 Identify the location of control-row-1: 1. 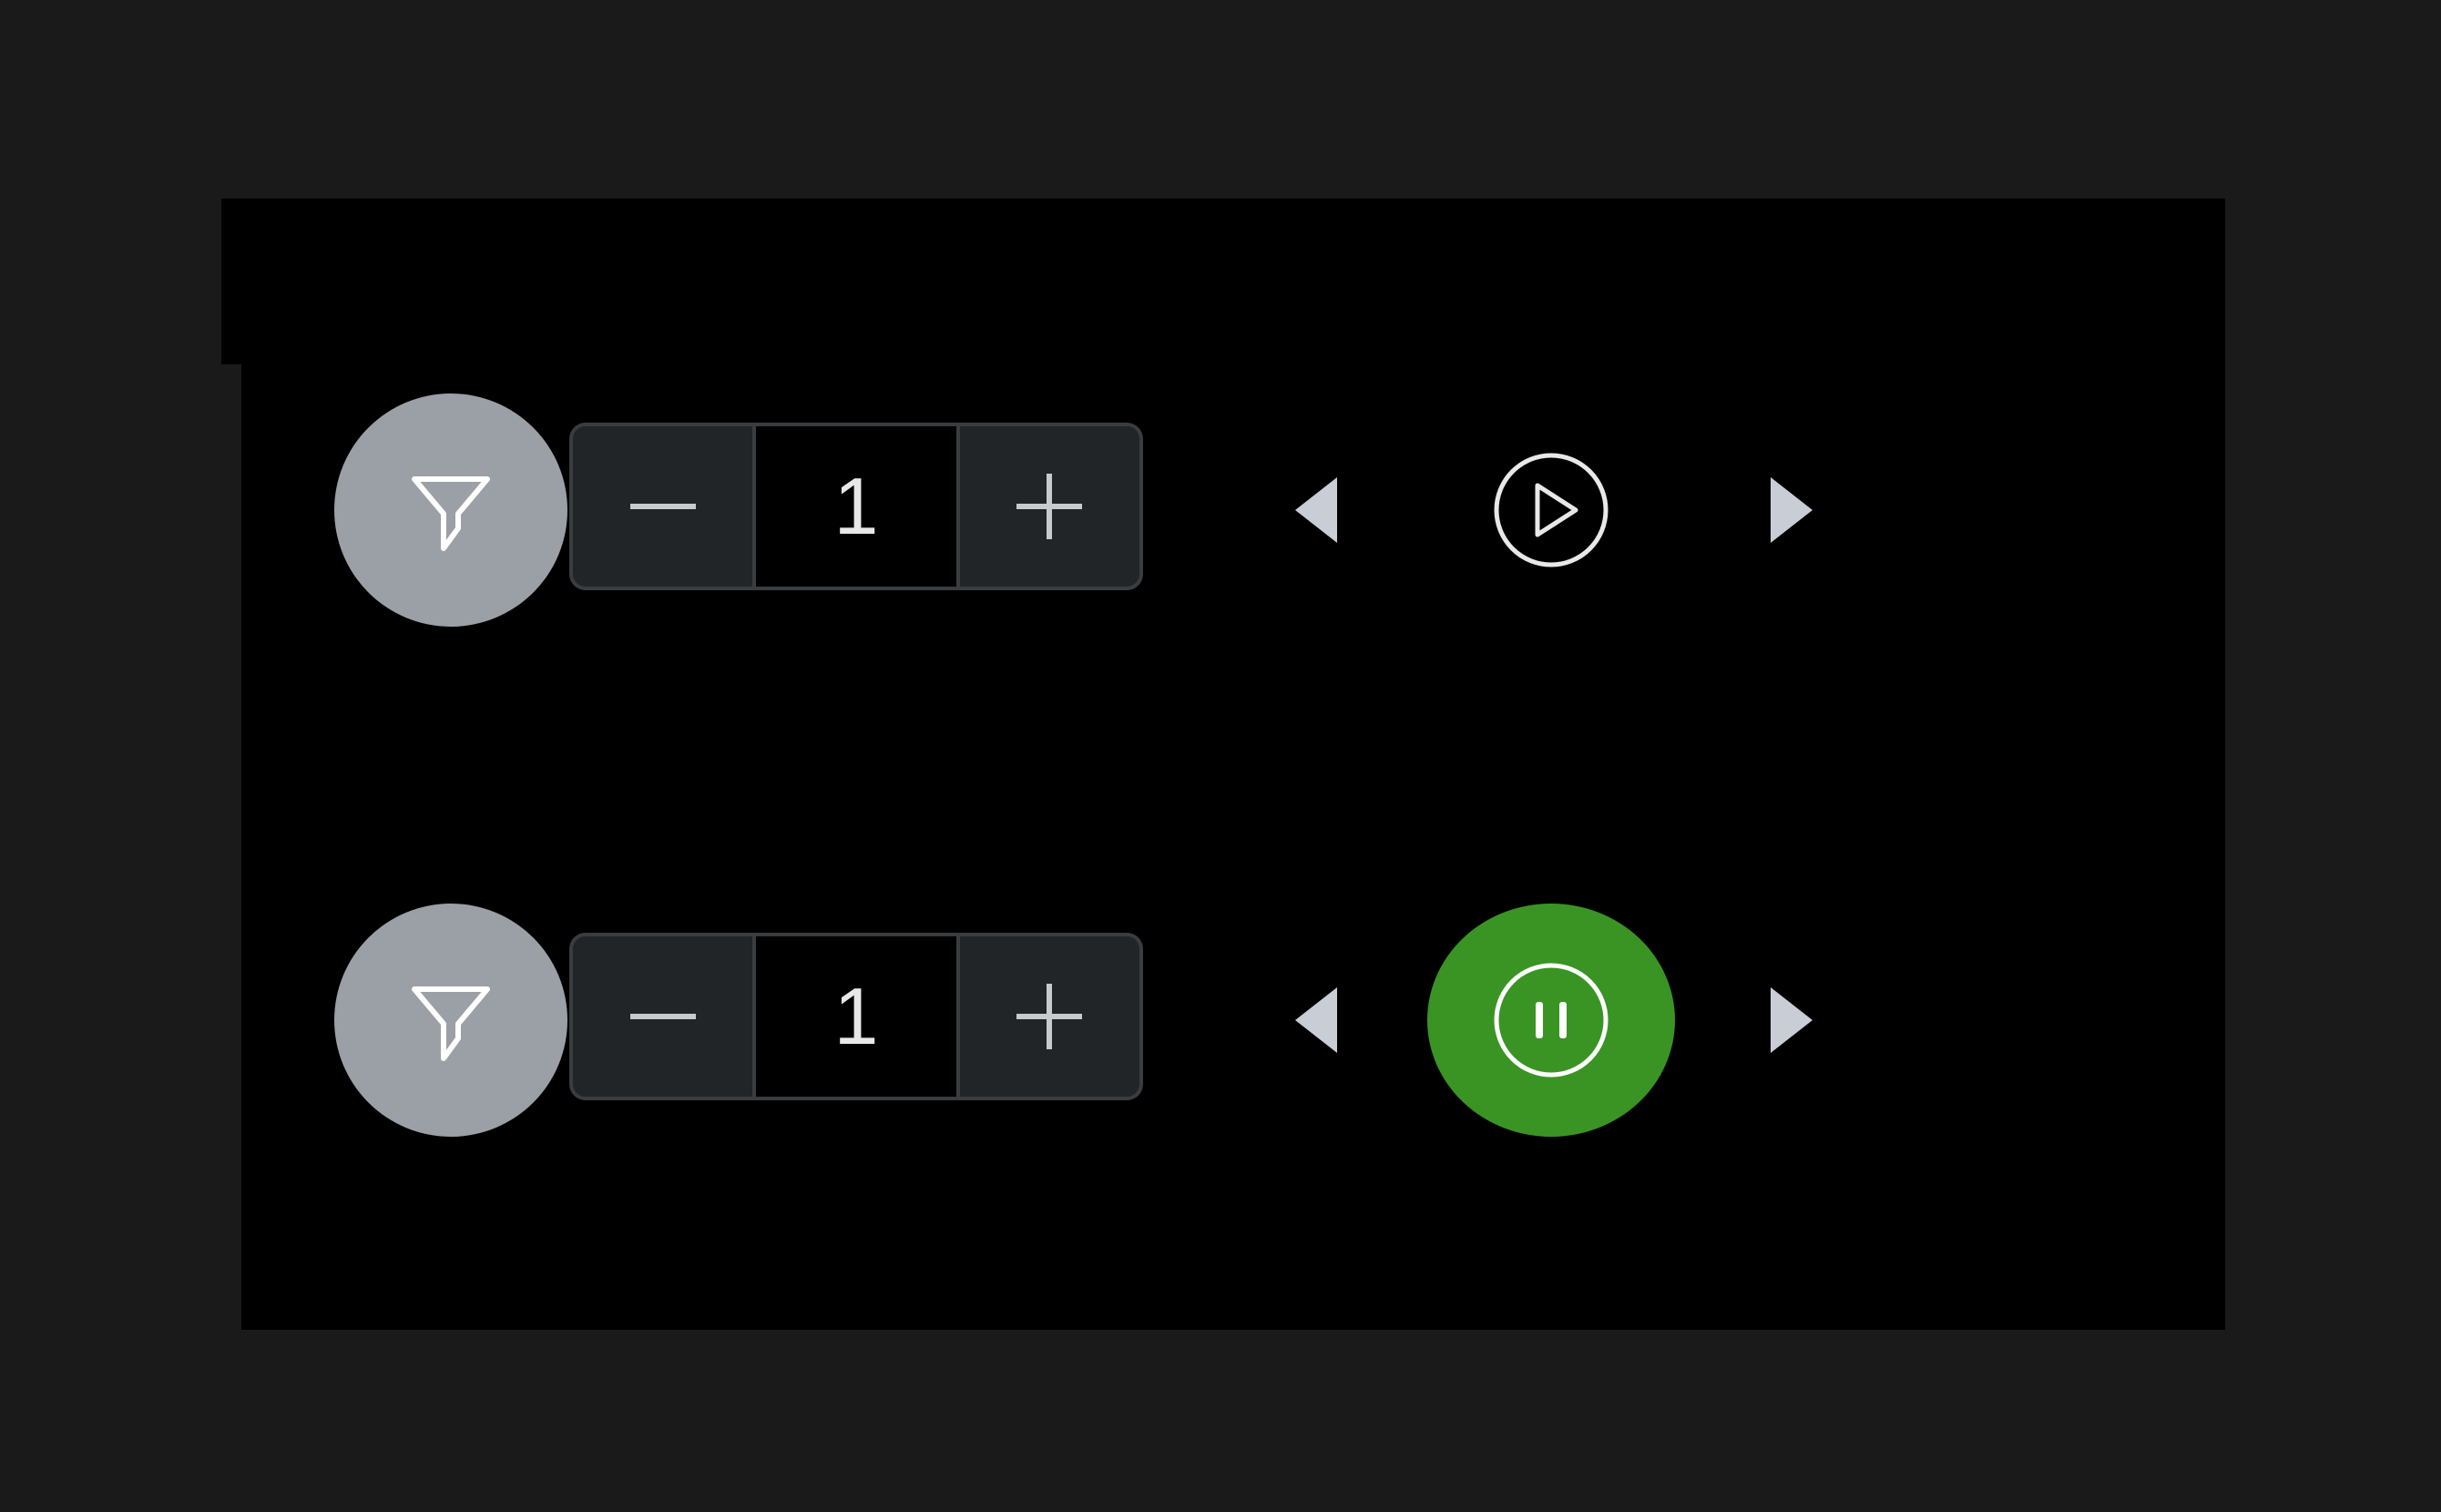
(1108, 510).